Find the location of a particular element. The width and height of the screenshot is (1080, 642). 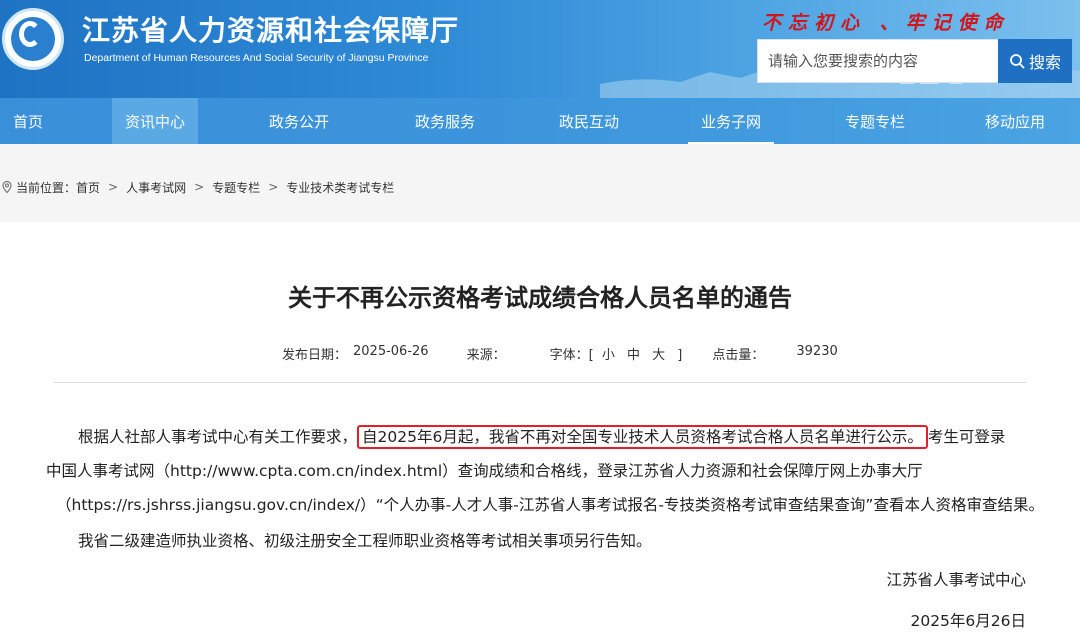

search-icon is located at coordinates (1017, 61).